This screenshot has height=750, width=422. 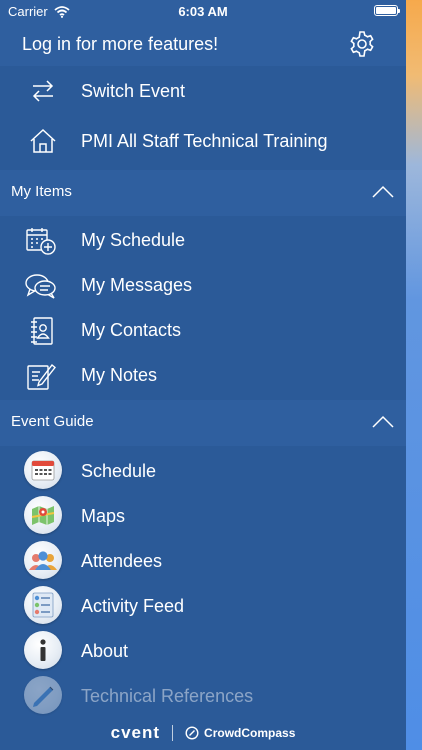 What do you see at coordinates (135, 732) in the screenshot?
I see `cvent-logo: cvent` at bounding box center [135, 732].